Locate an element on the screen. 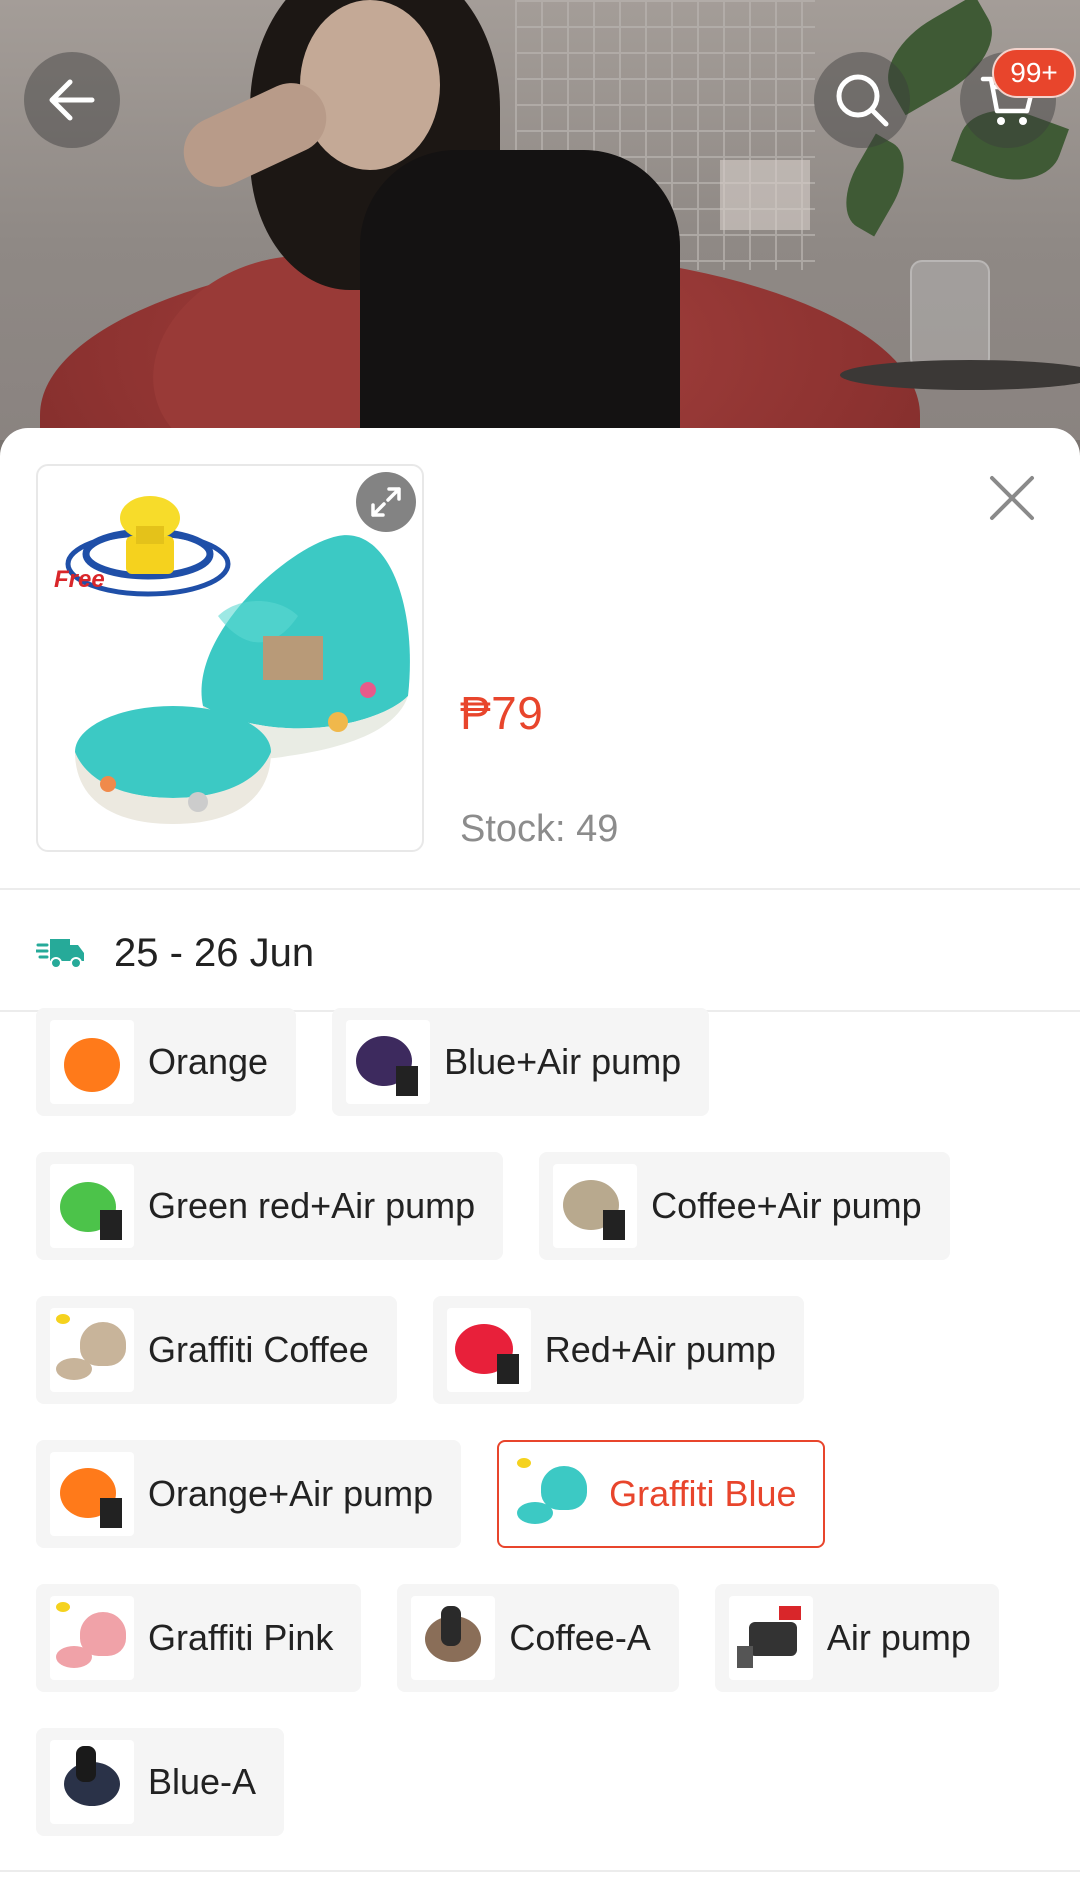 The height and width of the screenshot is (1880, 1080). expand-image-button is located at coordinates (386, 502).